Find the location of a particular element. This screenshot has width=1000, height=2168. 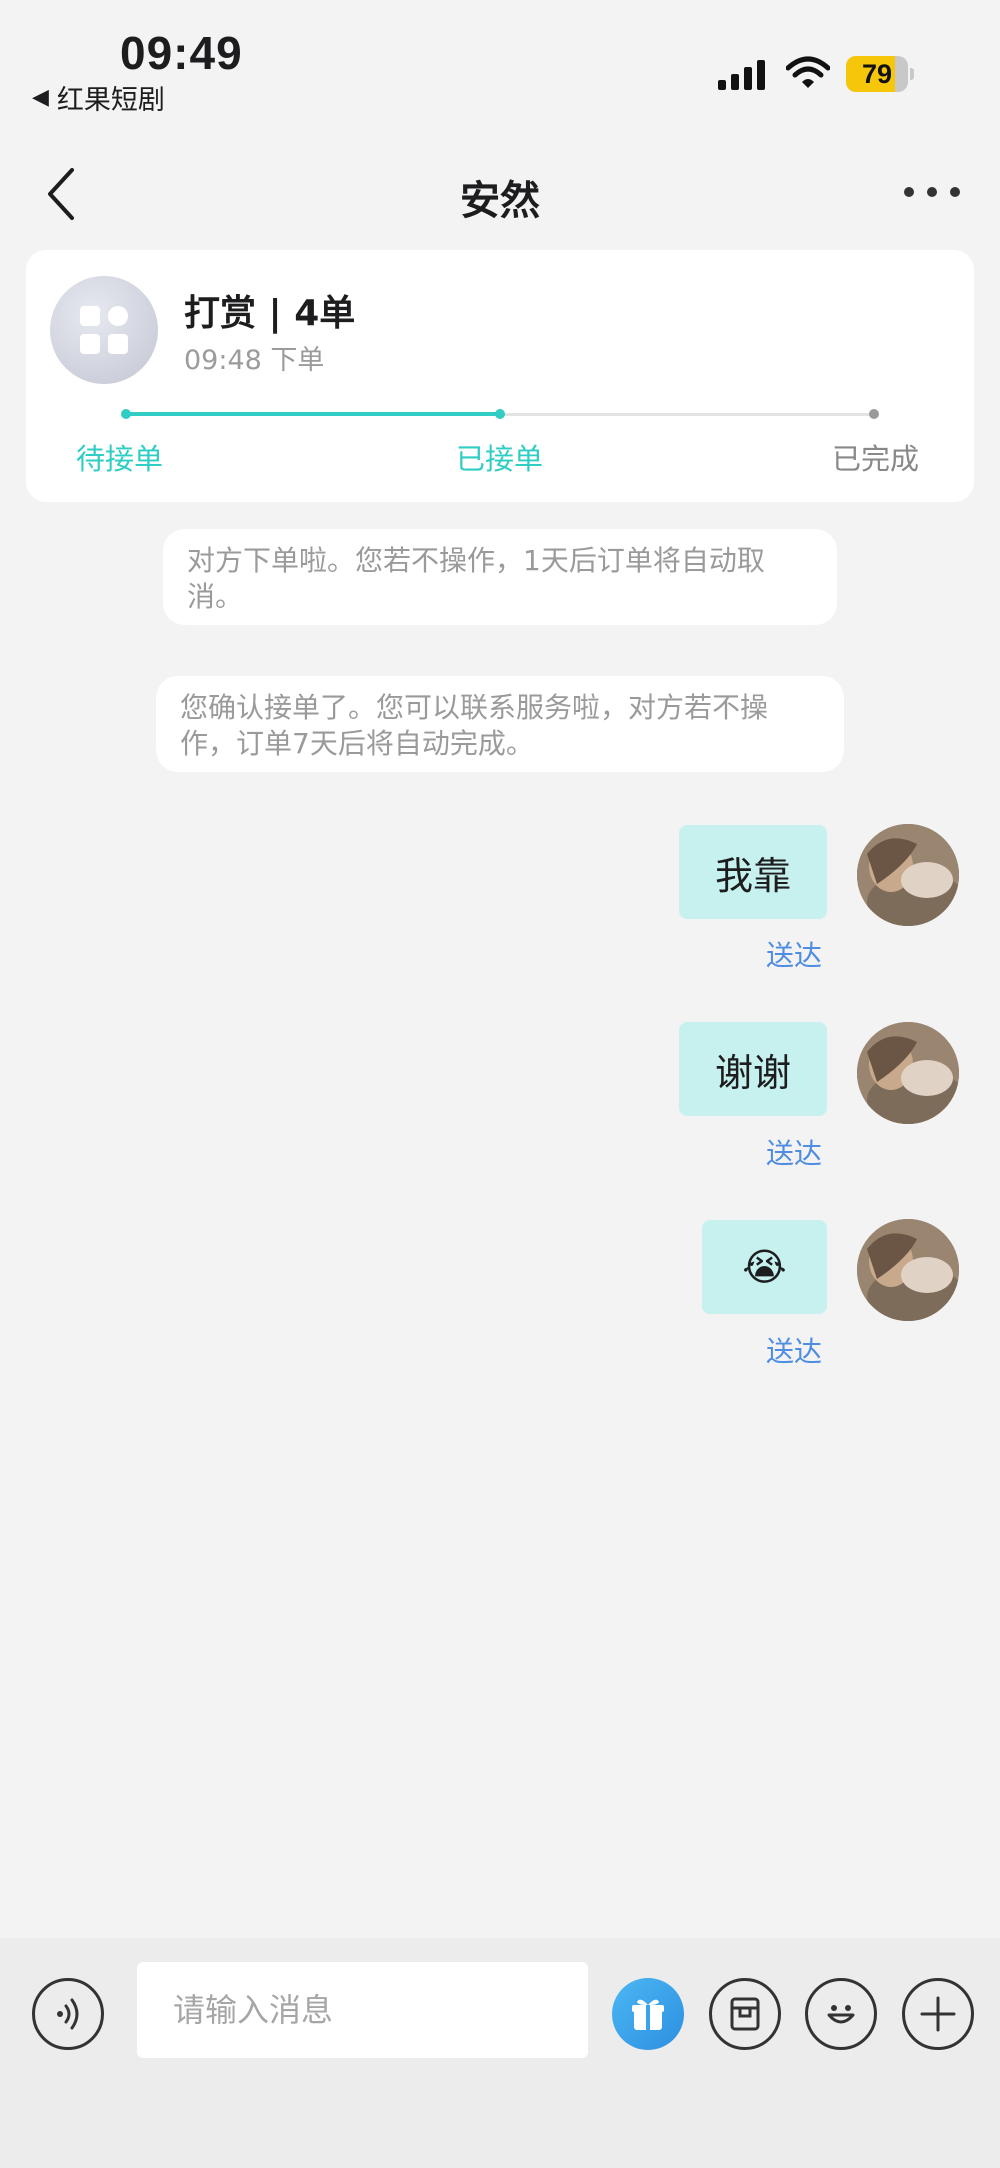

message-input is located at coordinates (362, 2010).